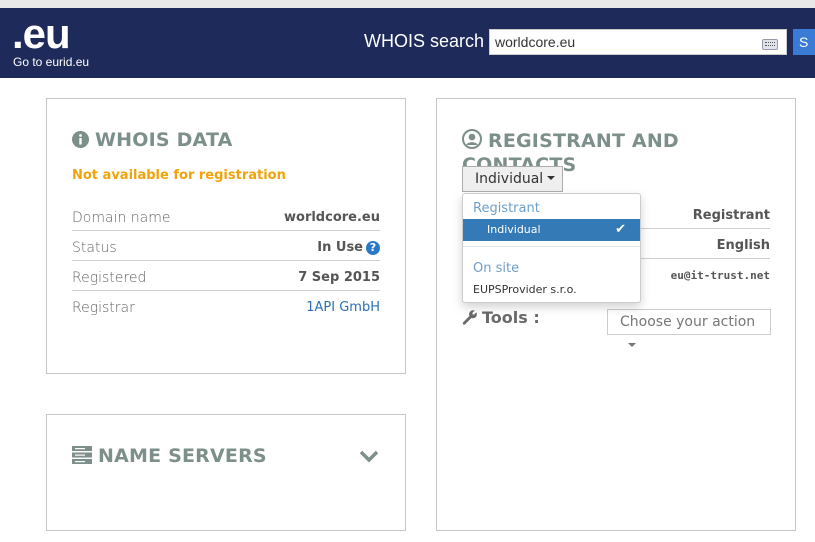 Image resolution: width=815 pixels, height=542 pixels. I want to click on row-registered: Registered 7 Sep 2015, so click(226, 276).